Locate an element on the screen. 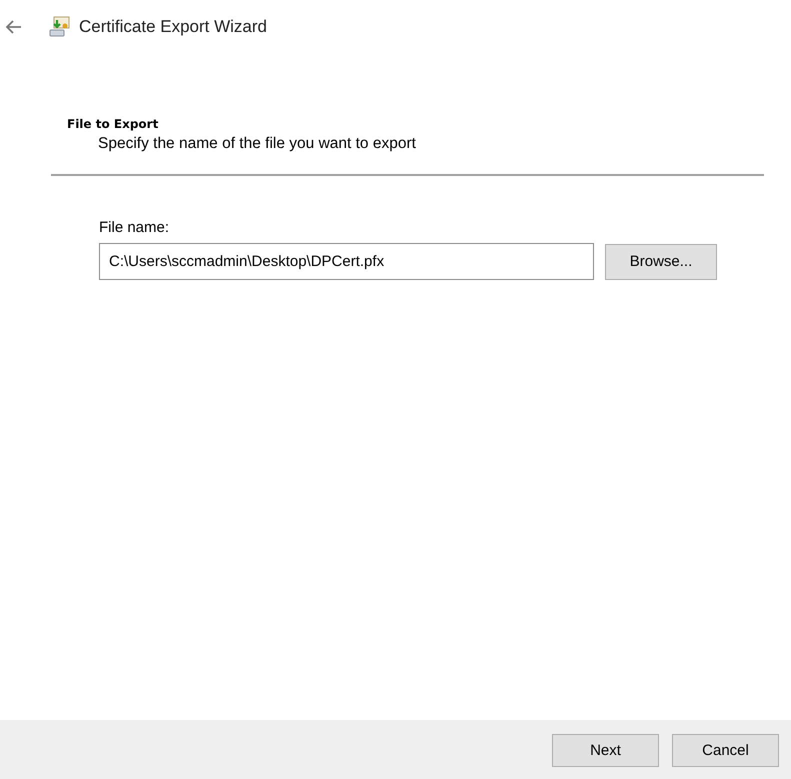 The height and width of the screenshot is (779, 791). window-title: Certificate Export Wizard is located at coordinates (173, 27).